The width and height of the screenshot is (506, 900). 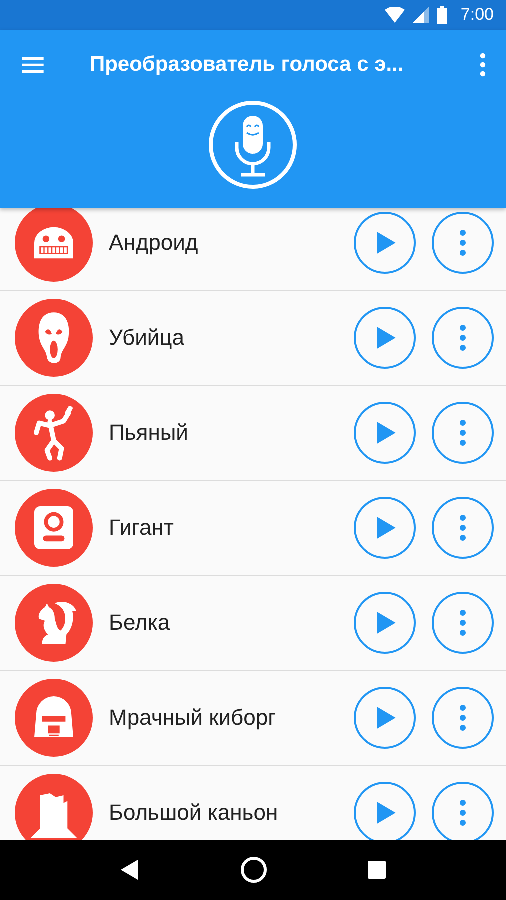 I want to click on voice-name: Гигант, so click(x=142, y=528).